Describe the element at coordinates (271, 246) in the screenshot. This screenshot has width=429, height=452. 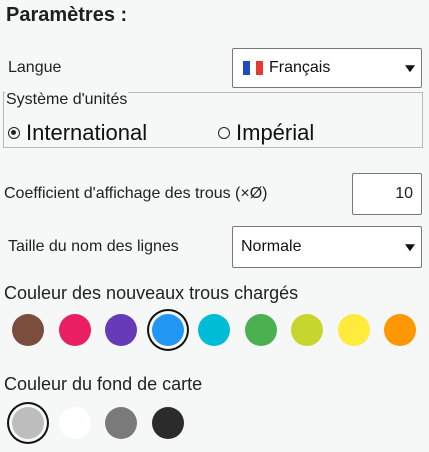
I see `line-name-size-value: Normale` at that location.